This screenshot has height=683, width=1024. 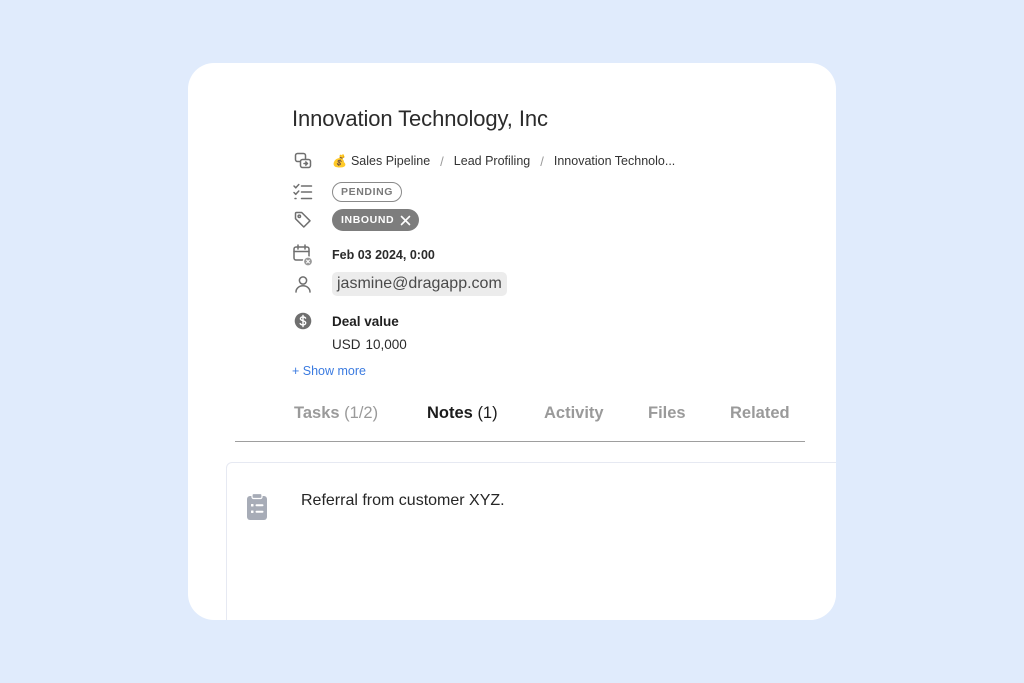 I want to click on assignee-row: jasmine@dragapp.com, so click(x=399, y=284).